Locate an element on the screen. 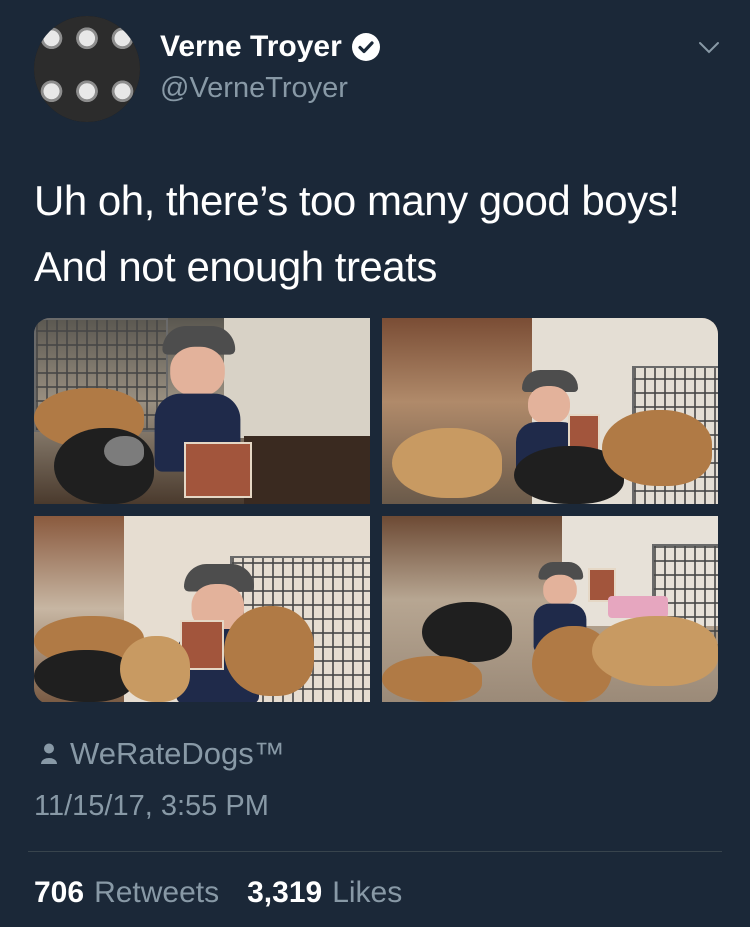 This screenshot has height=927, width=750. divider is located at coordinates (375, 851).